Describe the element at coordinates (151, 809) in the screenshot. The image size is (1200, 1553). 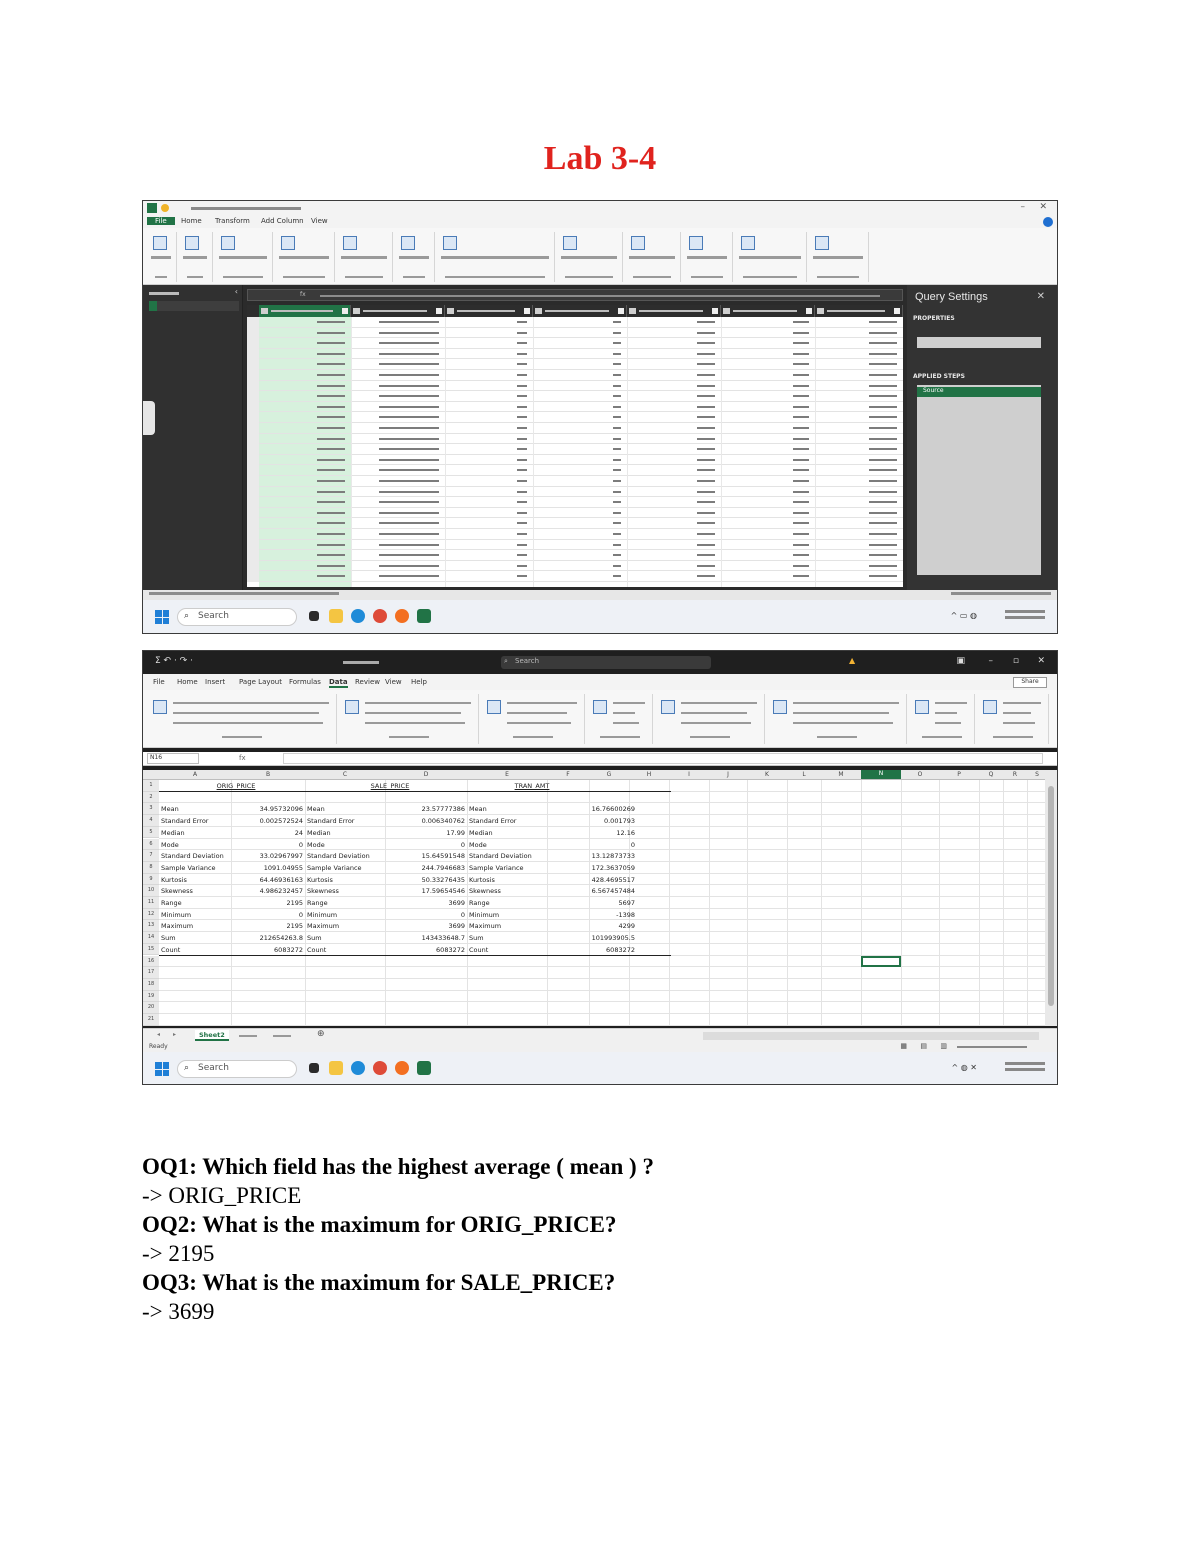
I see `row-header: 3` at that location.